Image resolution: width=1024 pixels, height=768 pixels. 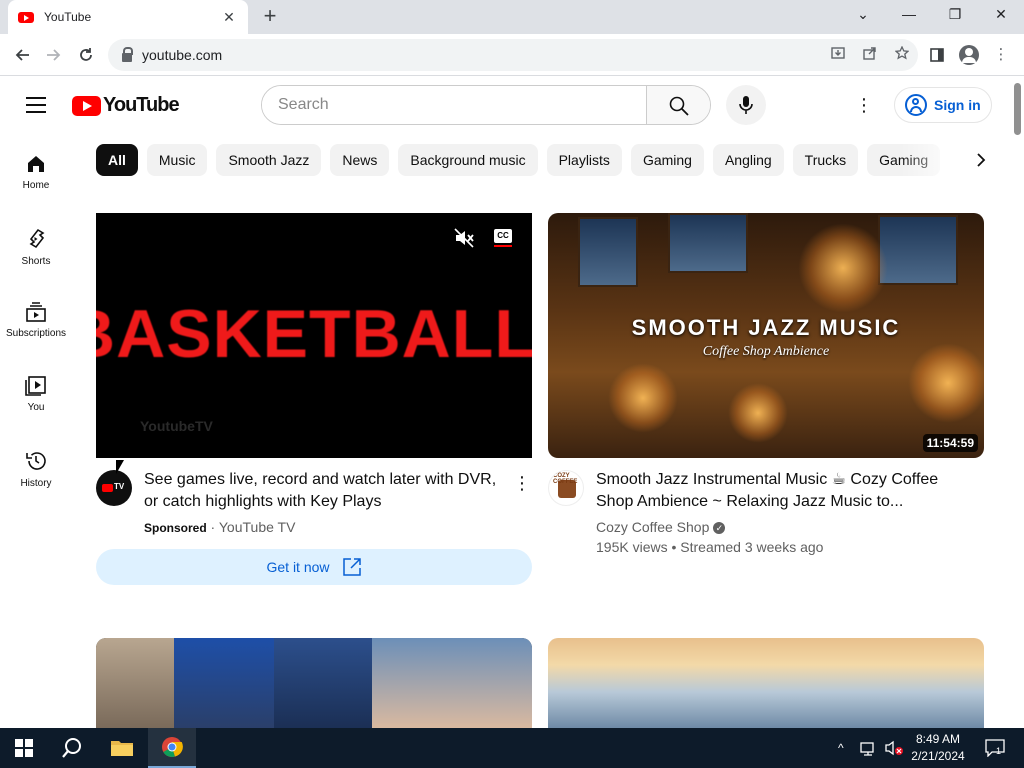 I want to click on back-button, so click(x=22, y=55).